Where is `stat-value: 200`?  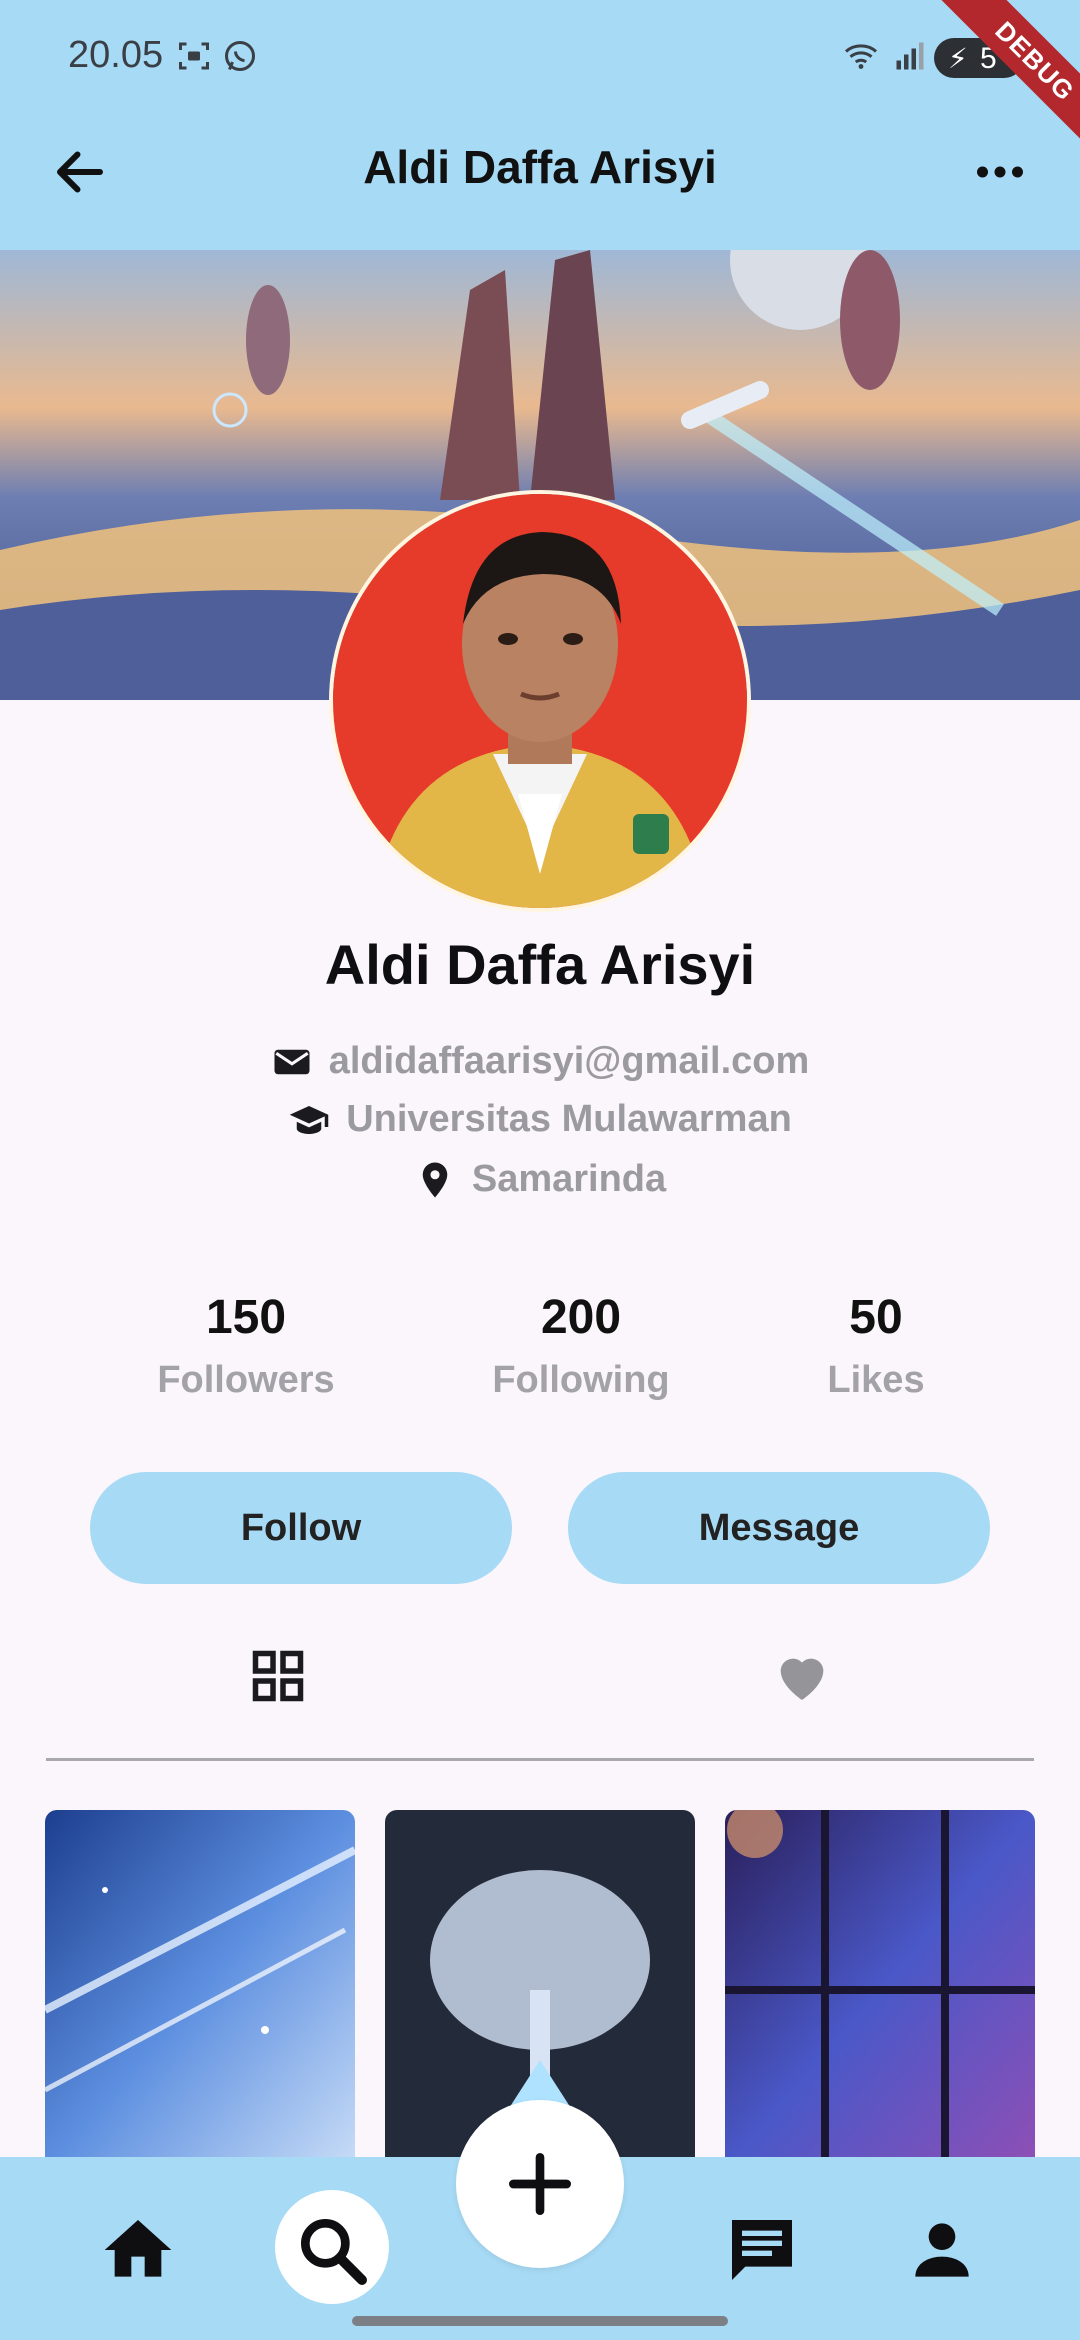 stat-value: 200 is located at coordinates (581, 1317).